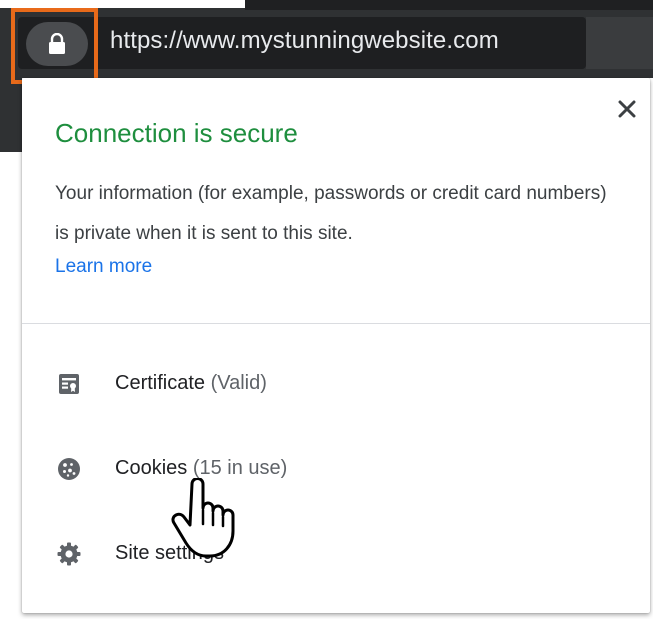 The image size is (653, 619). I want to click on url-text: https://www.mystunningwebsite.com, so click(304, 41).